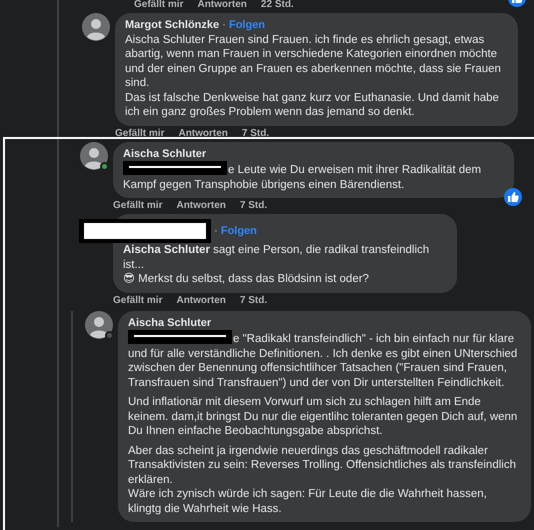 The image size is (534, 530). What do you see at coordinates (276, 264) in the screenshot?
I see `comment-text: Aischa Schluter sagt eine Person, die radikal transfeindlich ist... 😎 Merkst du selbst, dass das Blödsinn ist oder?` at bounding box center [276, 264].